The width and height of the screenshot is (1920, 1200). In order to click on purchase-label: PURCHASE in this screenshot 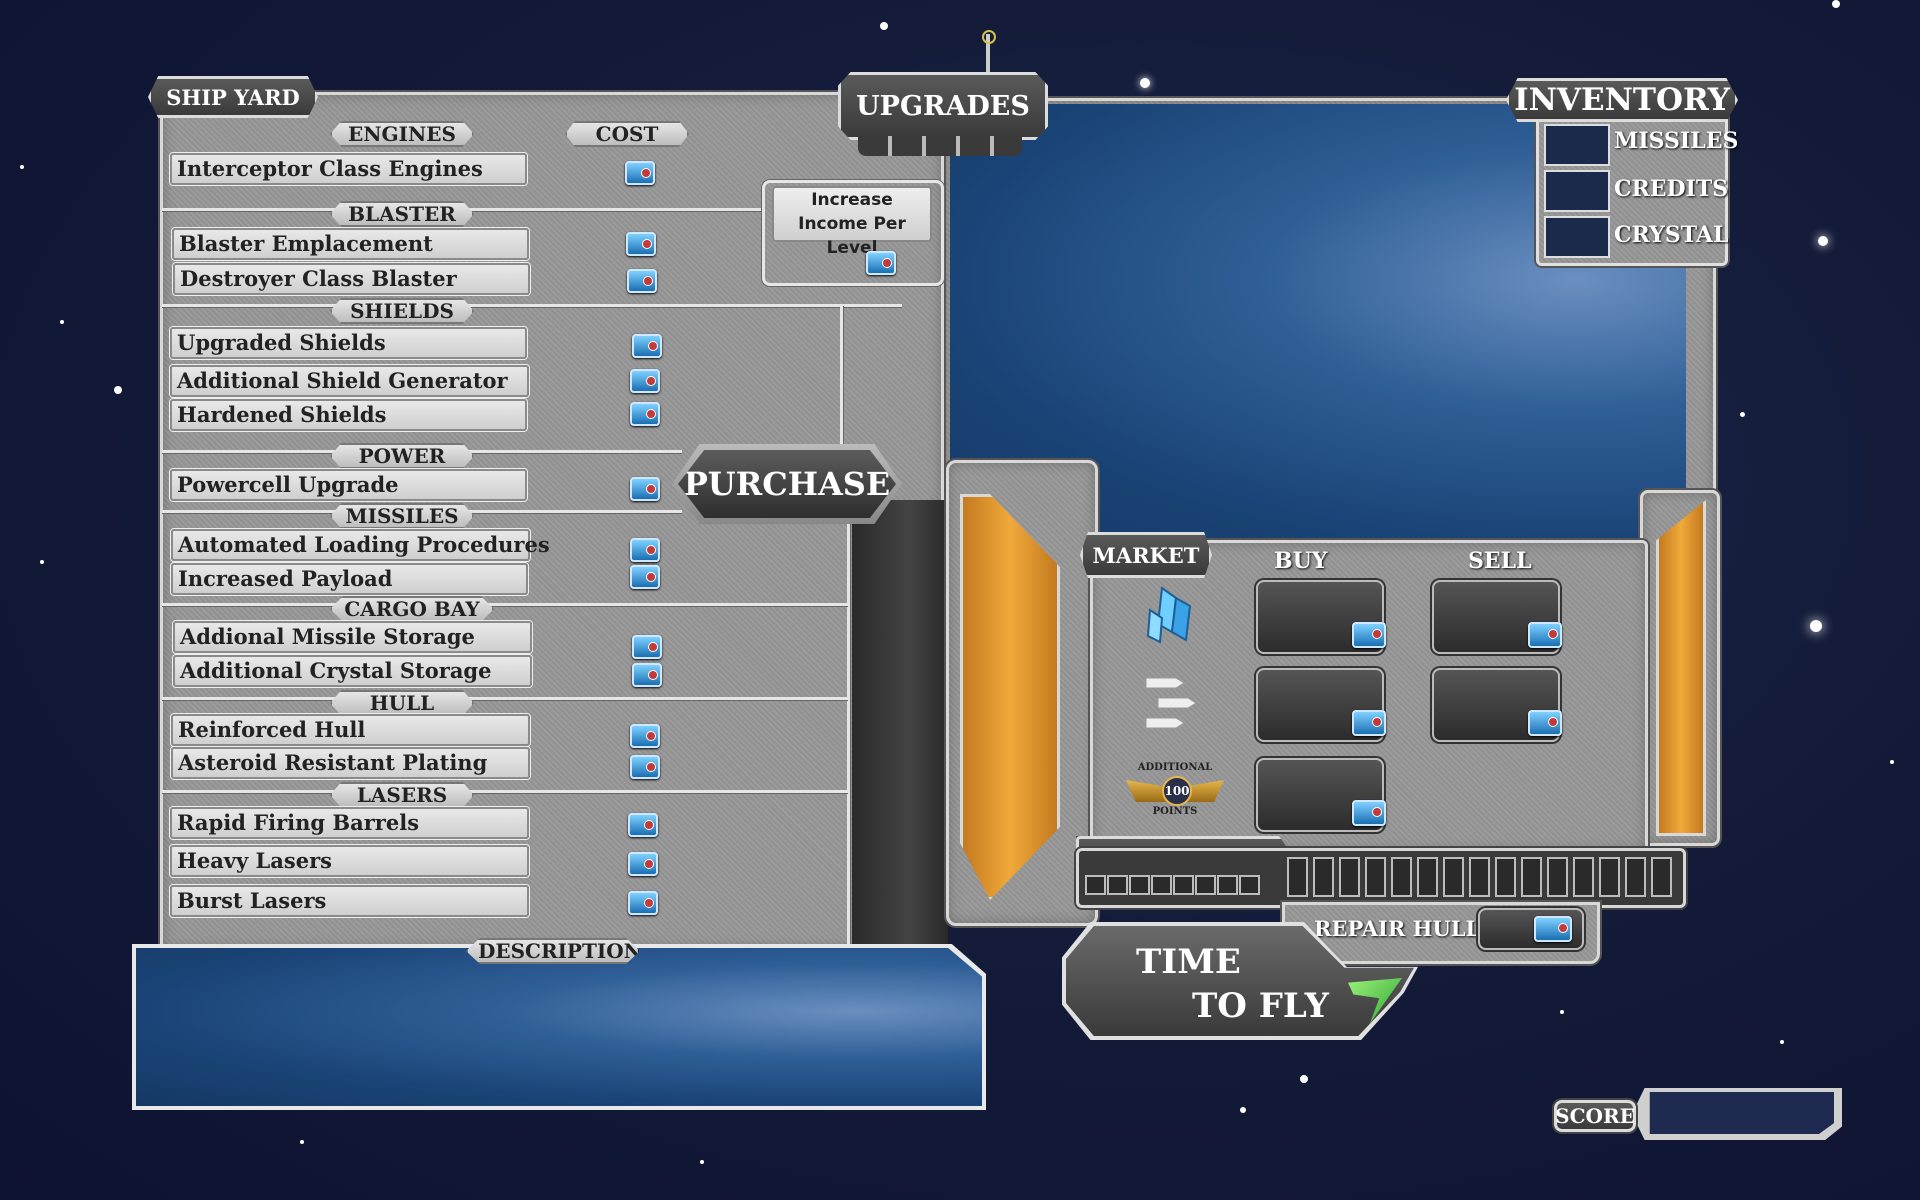, I will do `click(787, 484)`.